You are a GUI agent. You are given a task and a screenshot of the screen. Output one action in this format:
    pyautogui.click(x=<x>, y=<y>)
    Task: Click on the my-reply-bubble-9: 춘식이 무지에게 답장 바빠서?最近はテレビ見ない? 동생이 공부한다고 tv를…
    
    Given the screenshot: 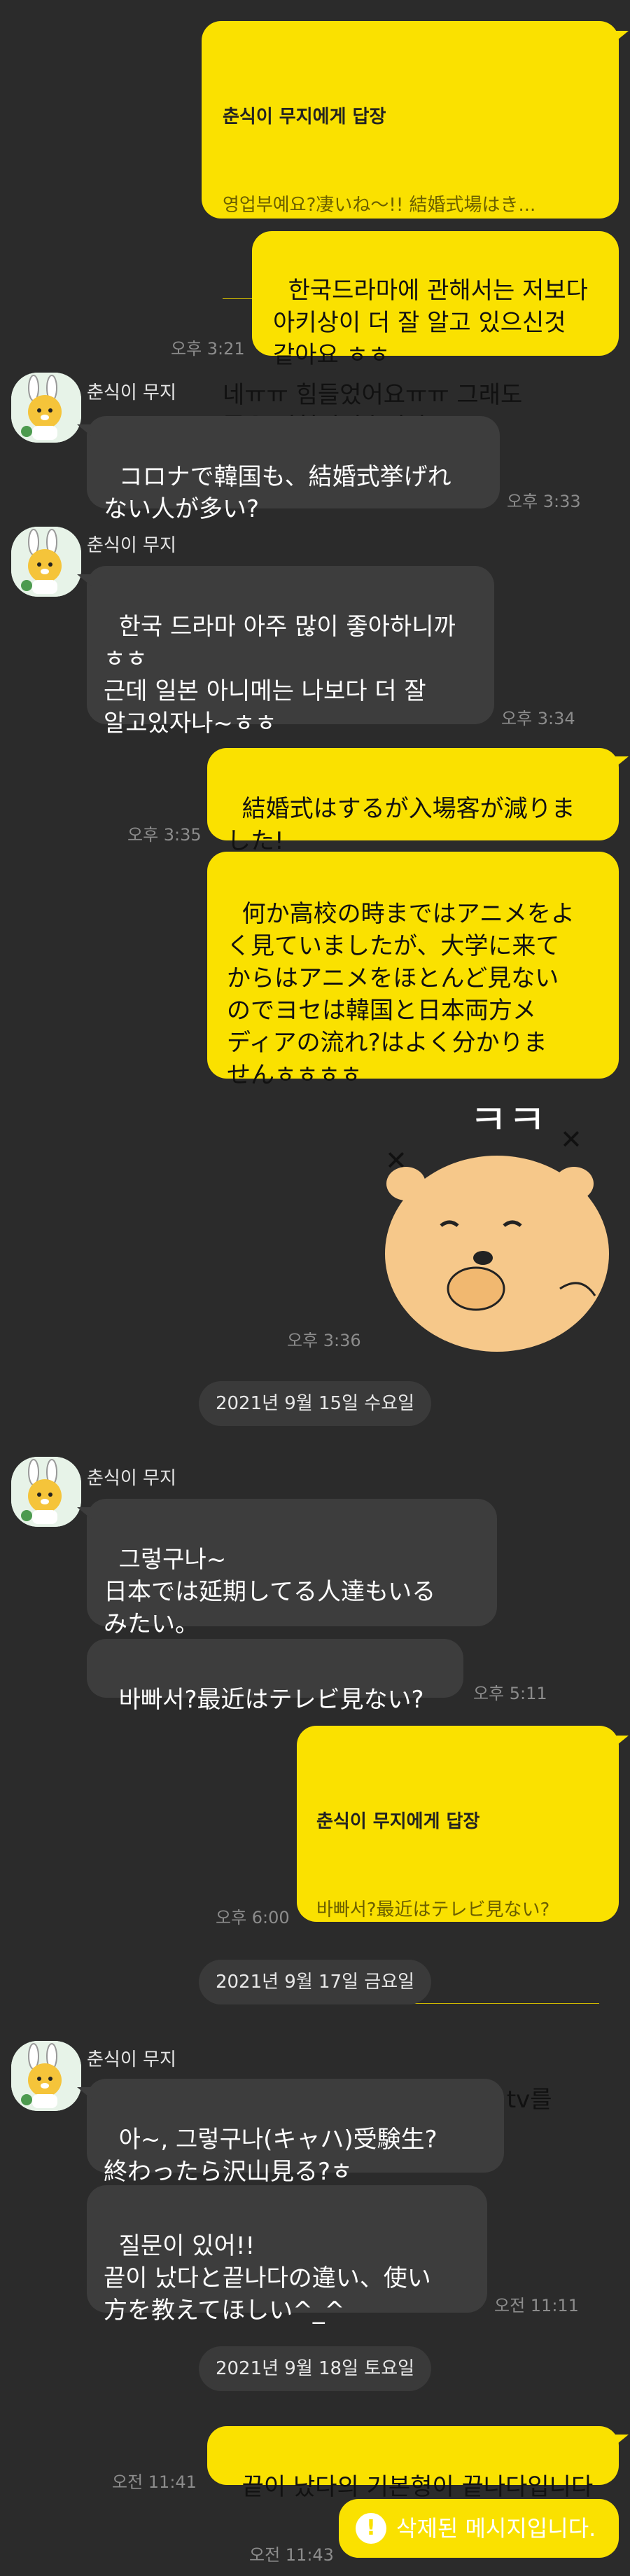 What is the action you would take?
    pyautogui.click(x=458, y=1936)
    